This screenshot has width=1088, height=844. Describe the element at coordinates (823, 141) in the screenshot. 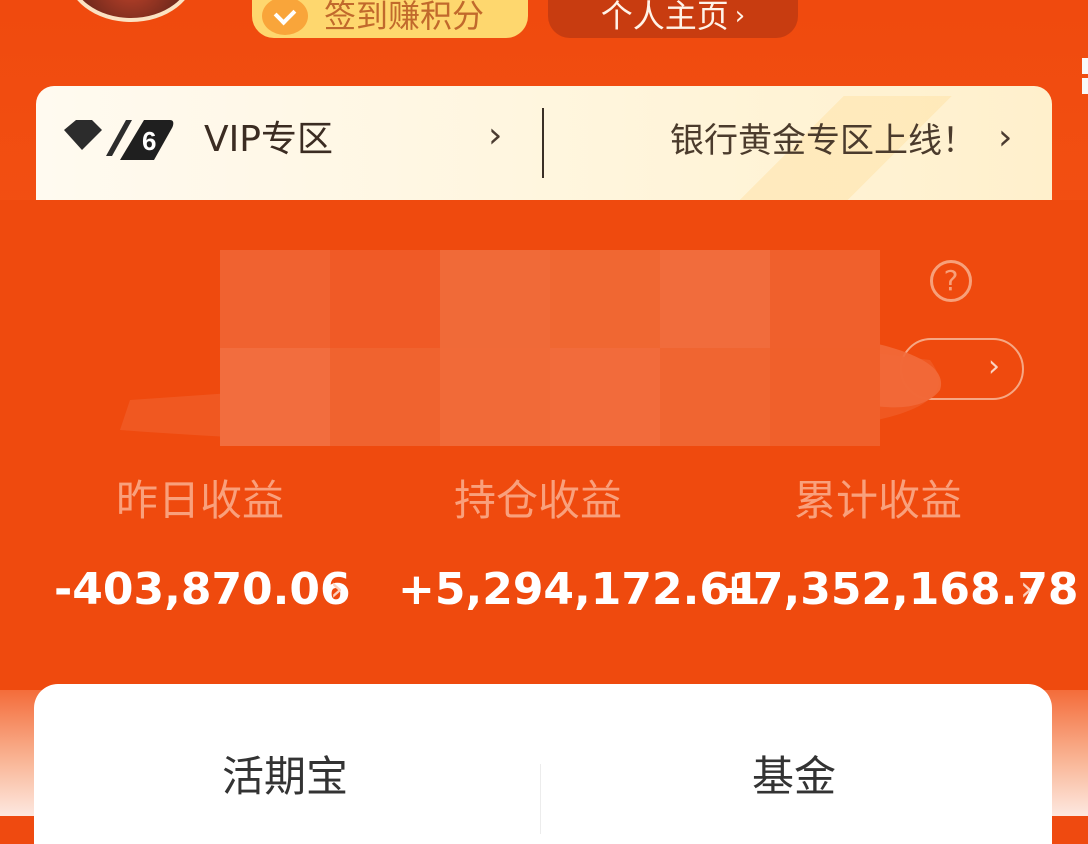

I see `gold-promo-link: 银行黄金专区上线！` at that location.